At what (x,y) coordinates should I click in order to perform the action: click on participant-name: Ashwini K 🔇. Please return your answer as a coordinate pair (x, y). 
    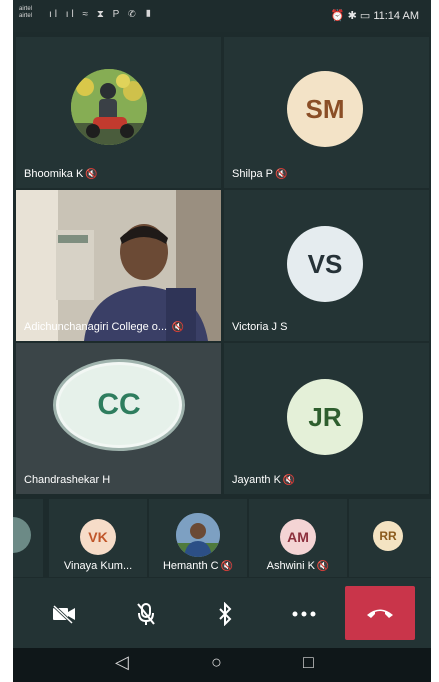
    Looking at the image, I should click on (298, 566).